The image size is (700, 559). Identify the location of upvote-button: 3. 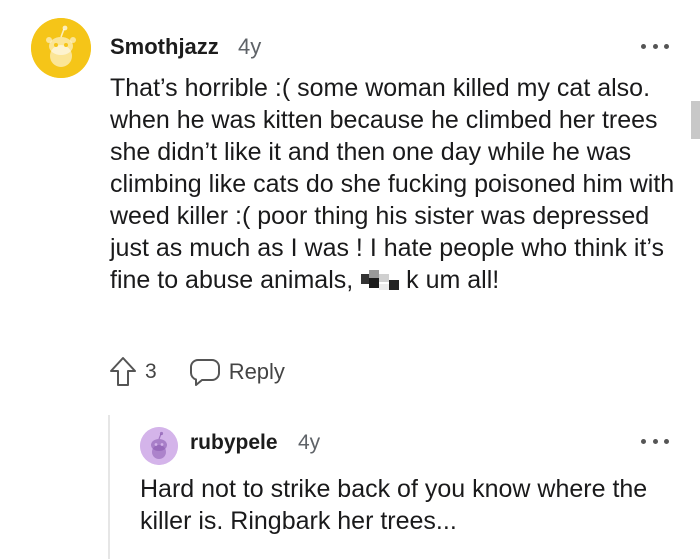
(132, 372).